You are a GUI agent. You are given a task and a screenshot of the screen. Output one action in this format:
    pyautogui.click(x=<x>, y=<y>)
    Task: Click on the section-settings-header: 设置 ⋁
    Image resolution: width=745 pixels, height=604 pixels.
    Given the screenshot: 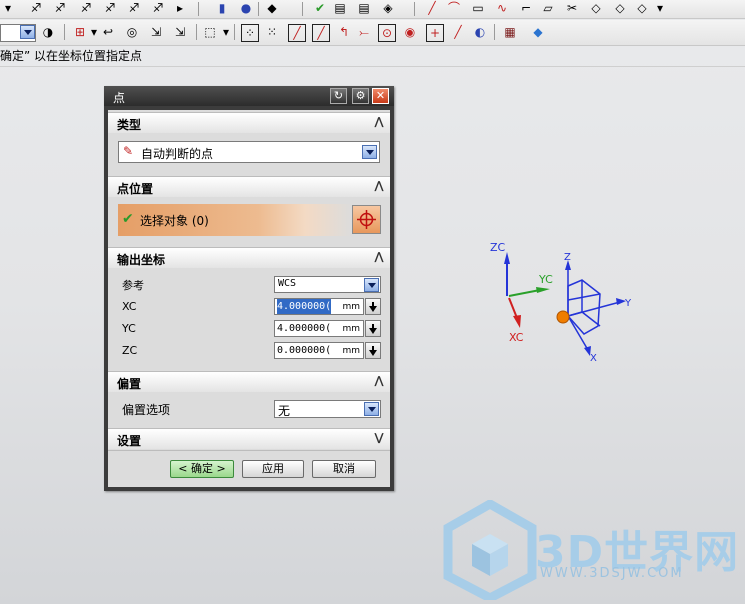 What is the action you would take?
    pyautogui.click(x=249, y=438)
    